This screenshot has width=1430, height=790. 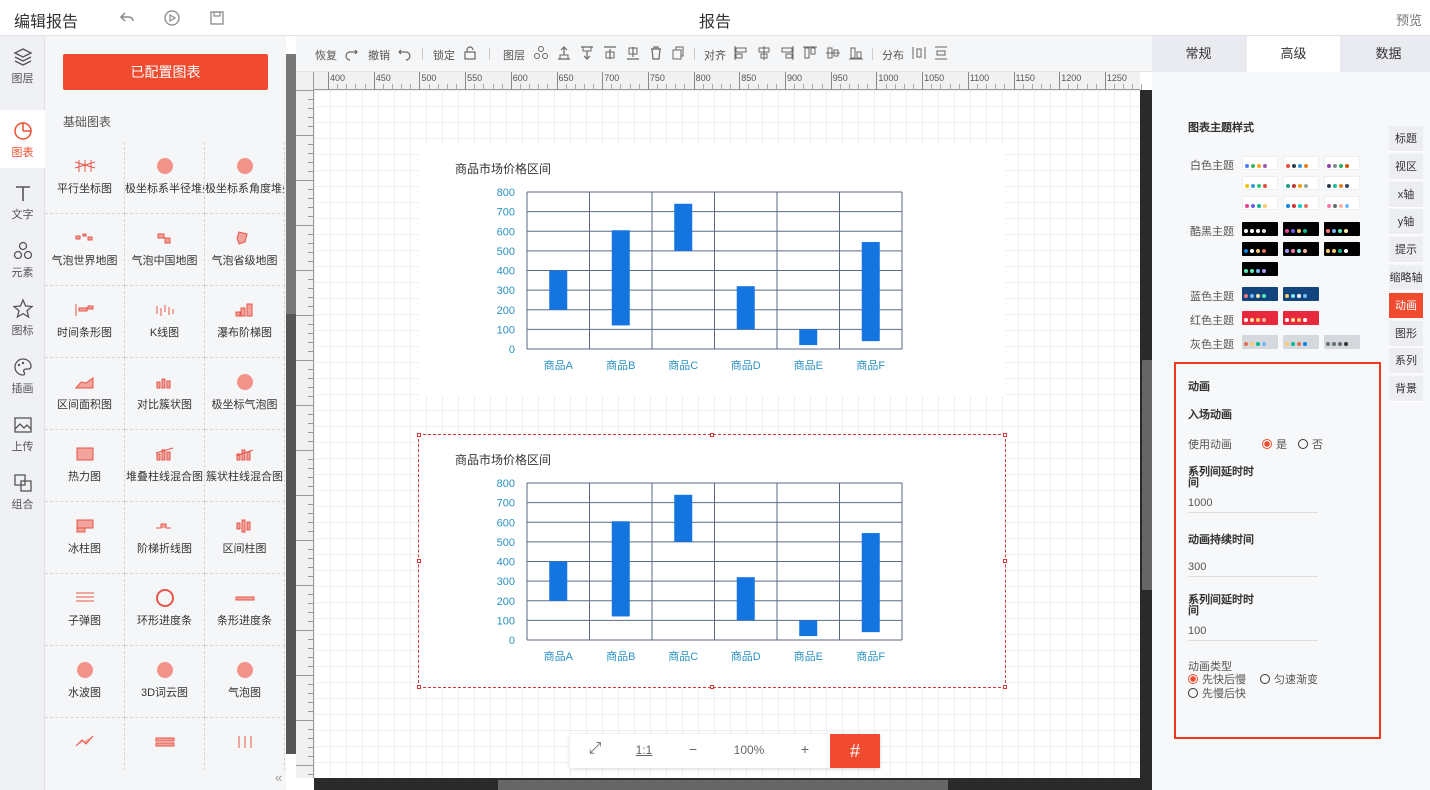 I want to click on chart-type-item: 极坐标气泡图, so click(x=245, y=394).